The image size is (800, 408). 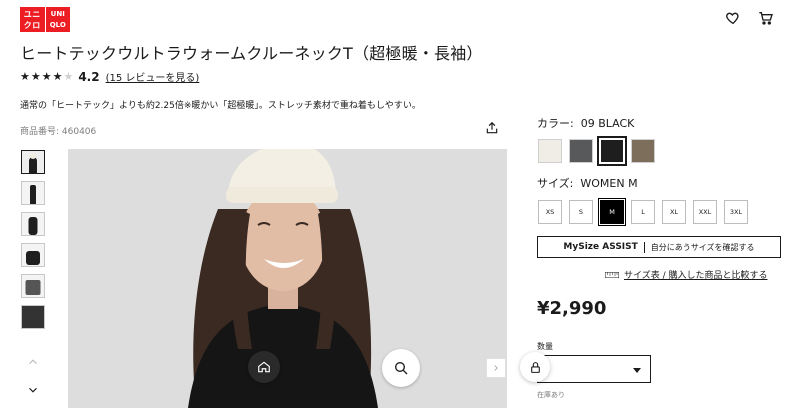 I want to click on share-icon, so click(x=492, y=128).